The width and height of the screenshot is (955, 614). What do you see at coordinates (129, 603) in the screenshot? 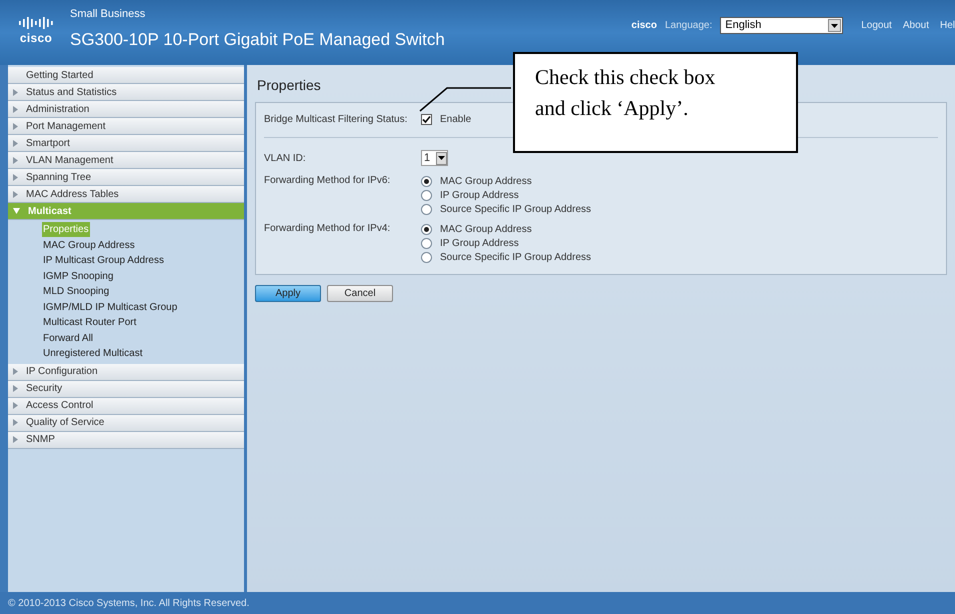
I see `copyright-text: © 2010-2013 Cisco Systems, Inc. All Rights Reserved.` at bounding box center [129, 603].